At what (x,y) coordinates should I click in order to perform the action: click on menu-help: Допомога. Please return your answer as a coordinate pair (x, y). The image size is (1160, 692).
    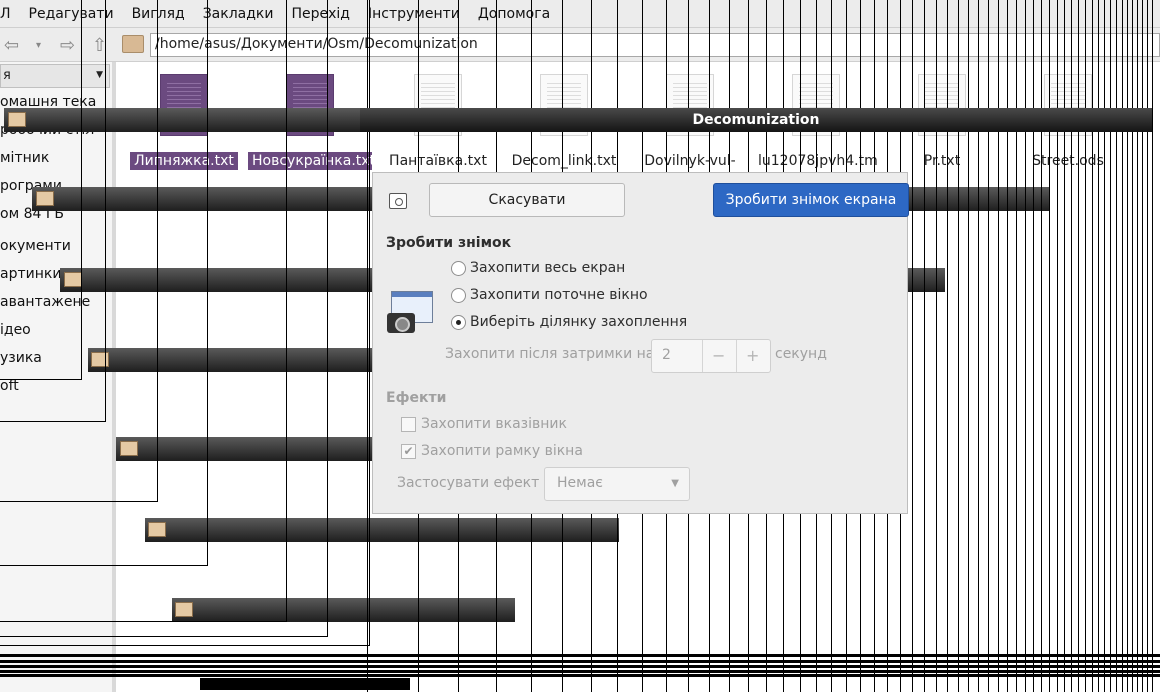
    Looking at the image, I should click on (514, 14).